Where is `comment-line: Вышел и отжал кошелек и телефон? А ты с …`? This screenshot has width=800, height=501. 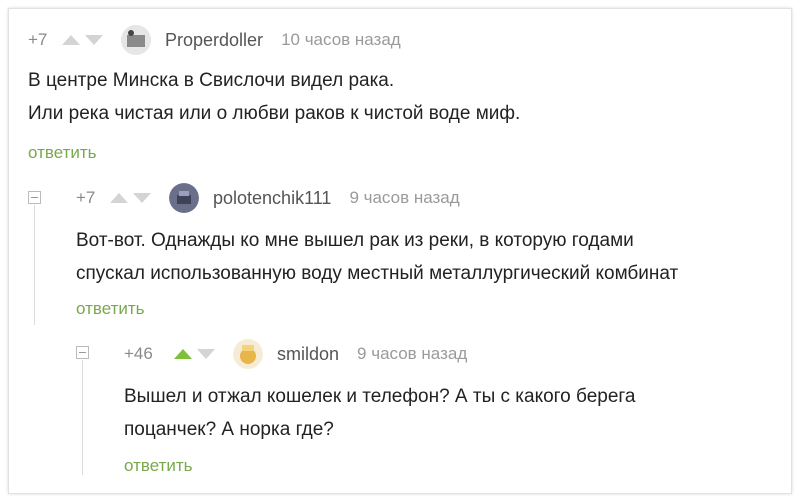 comment-line: Вышел и отжал кошелек и телефон? А ты с … is located at coordinates (380, 396).